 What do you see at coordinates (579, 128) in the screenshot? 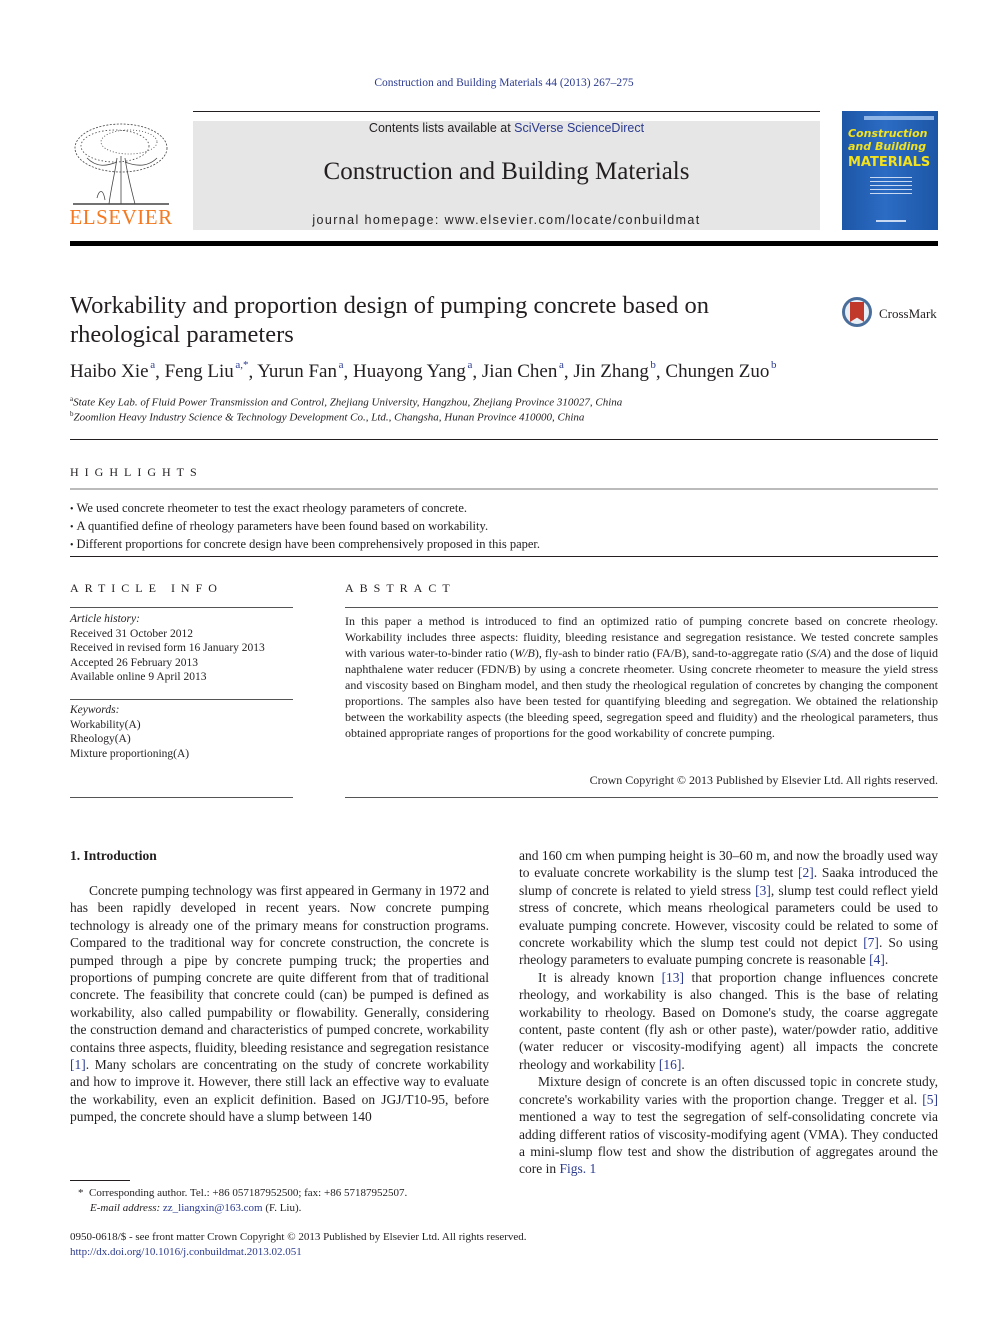
I see `sciencedirect-link: SciVerse ScienceDirect` at bounding box center [579, 128].